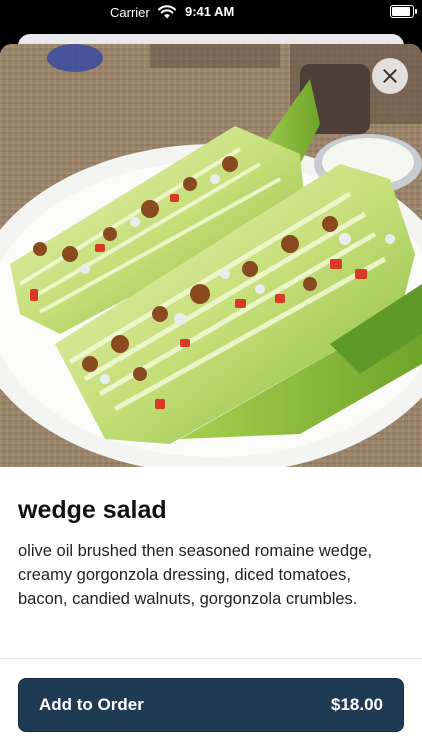  I want to click on status-carrier: Carrier, so click(130, 12).